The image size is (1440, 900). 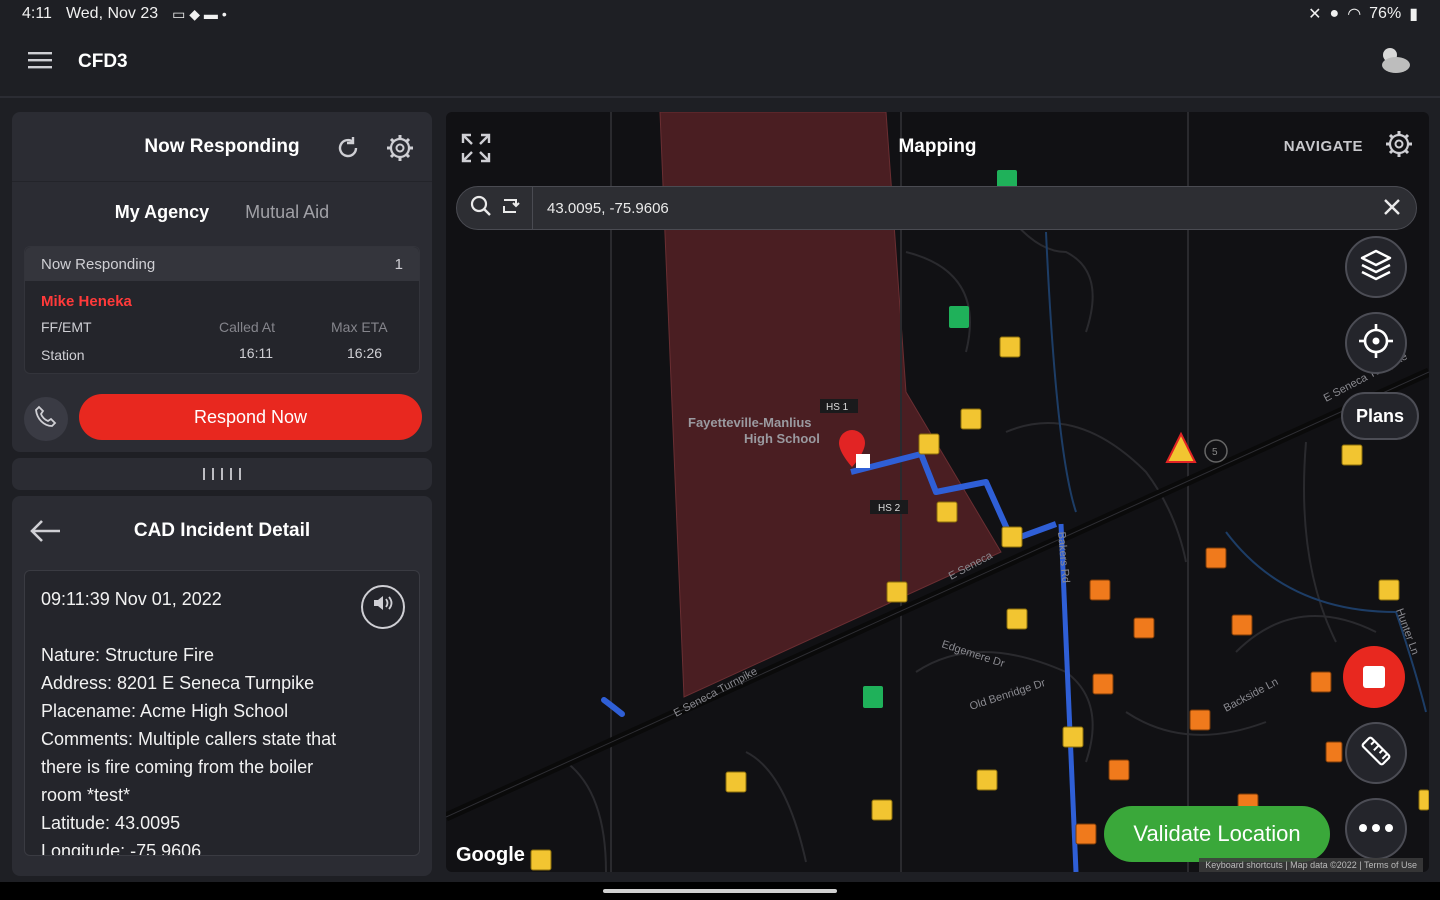 I want to click on map-title: Mapping, so click(x=937, y=146).